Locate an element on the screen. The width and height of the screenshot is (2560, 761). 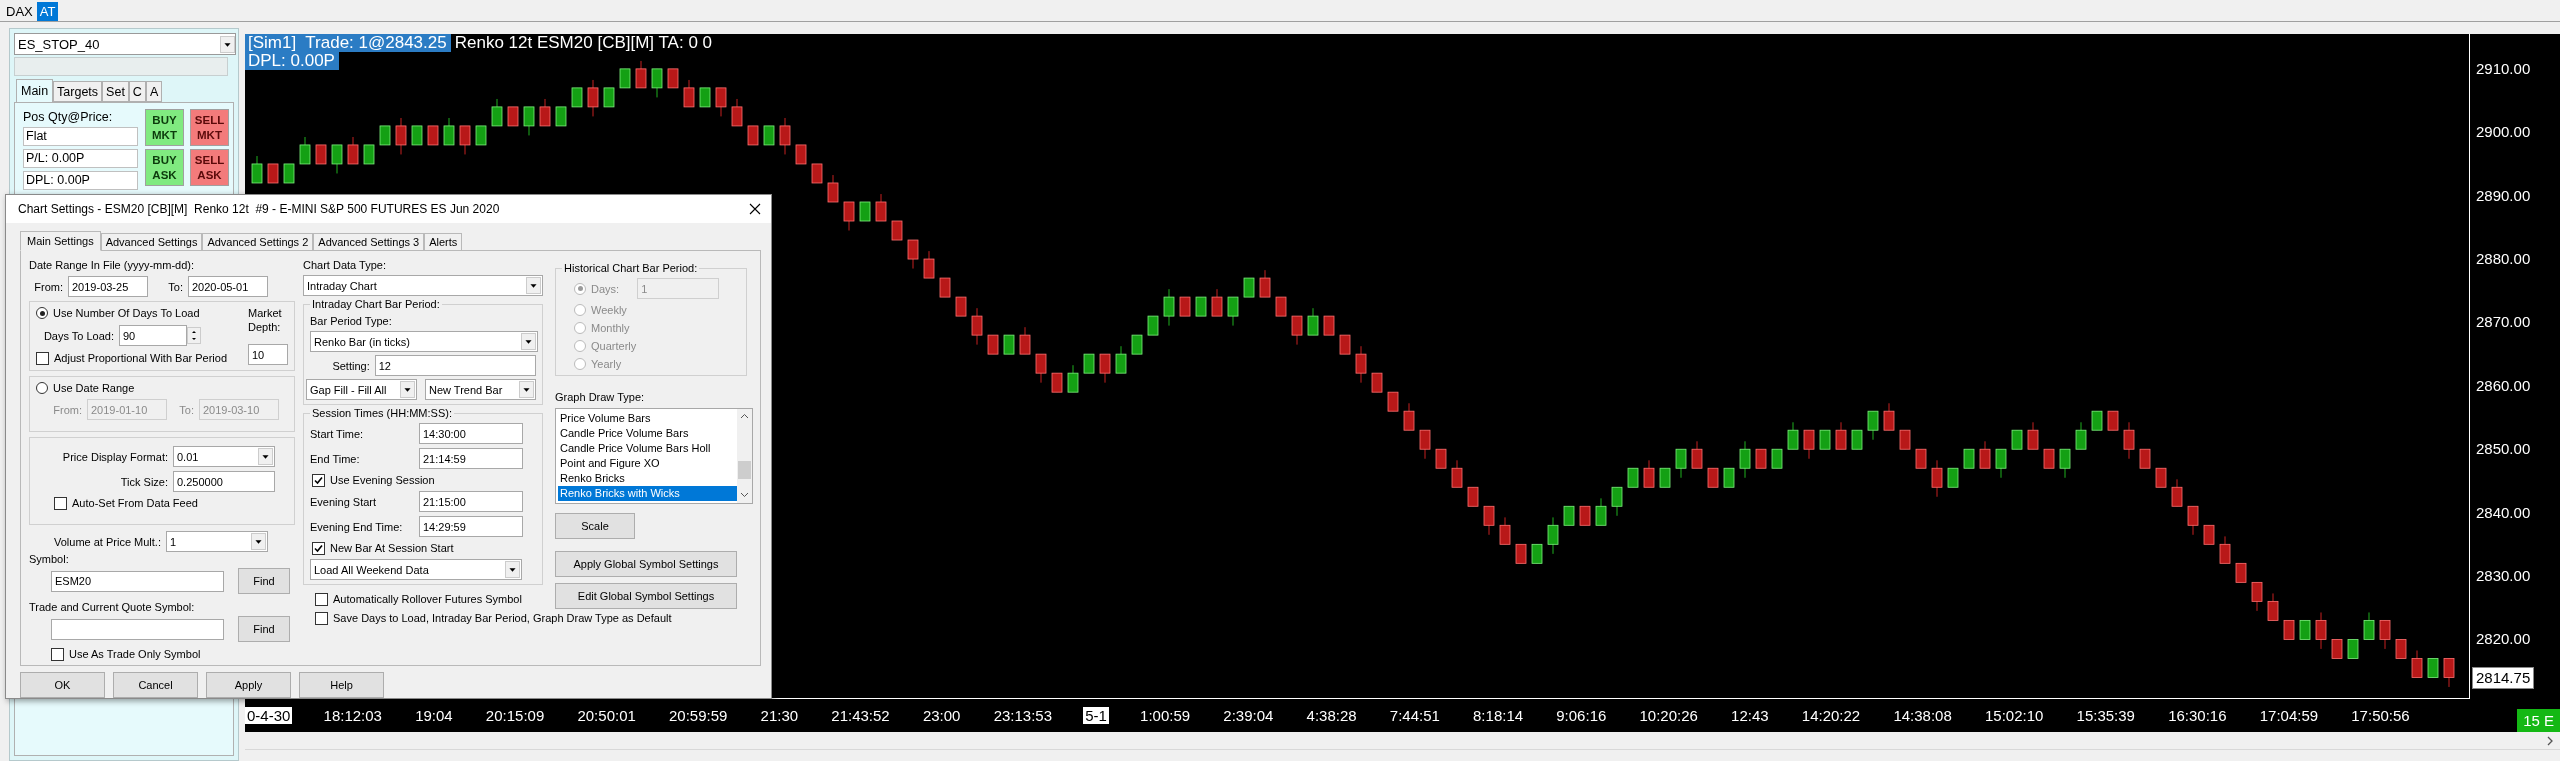
dialog-button: Cancel is located at coordinates (155, 685).